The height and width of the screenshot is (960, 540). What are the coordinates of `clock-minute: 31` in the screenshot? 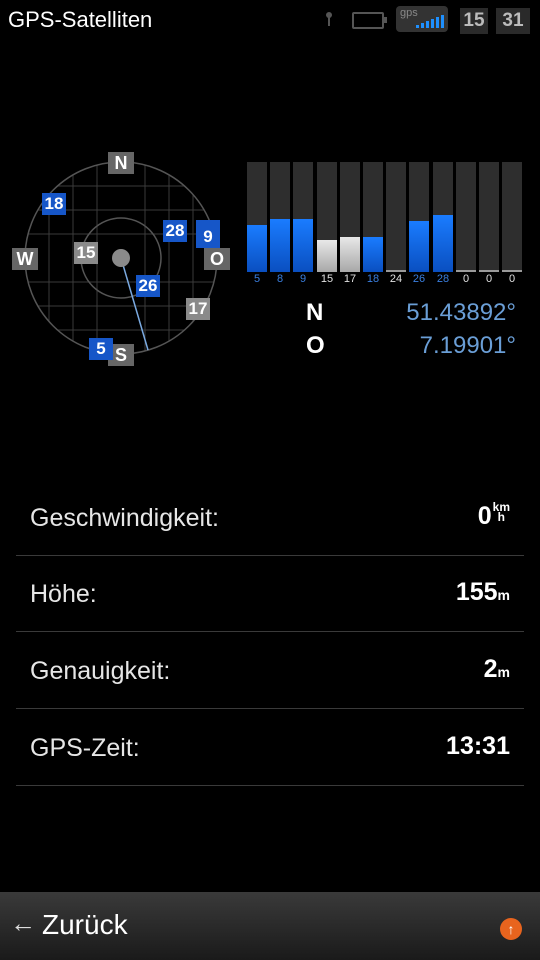 It's located at (513, 21).